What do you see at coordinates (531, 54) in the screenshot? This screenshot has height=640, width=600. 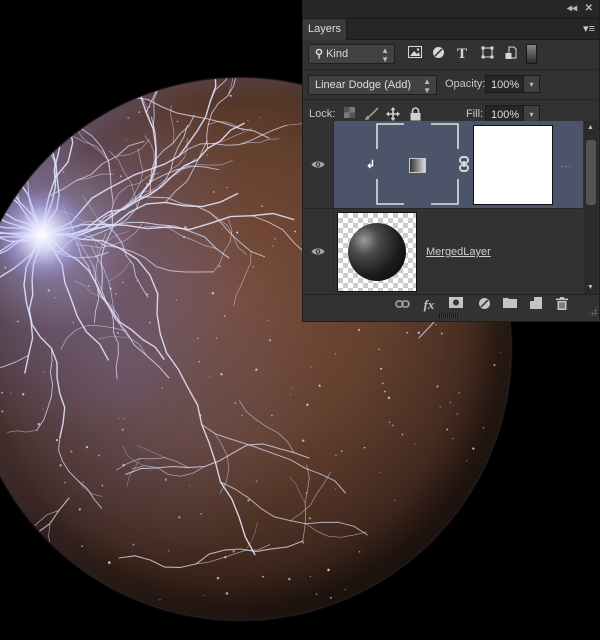 I see `filter-toggle-switch` at bounding box center [531, 54].